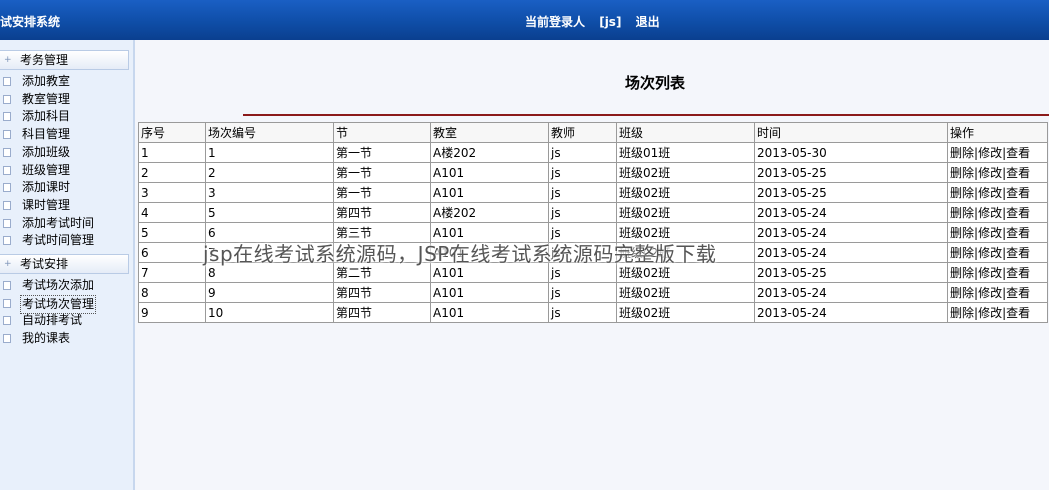  I want to click on table-row: 4 5 第四节 A楼202 js 班级02班 2013-05-24 删除|修改|查看, so click(593, 212).